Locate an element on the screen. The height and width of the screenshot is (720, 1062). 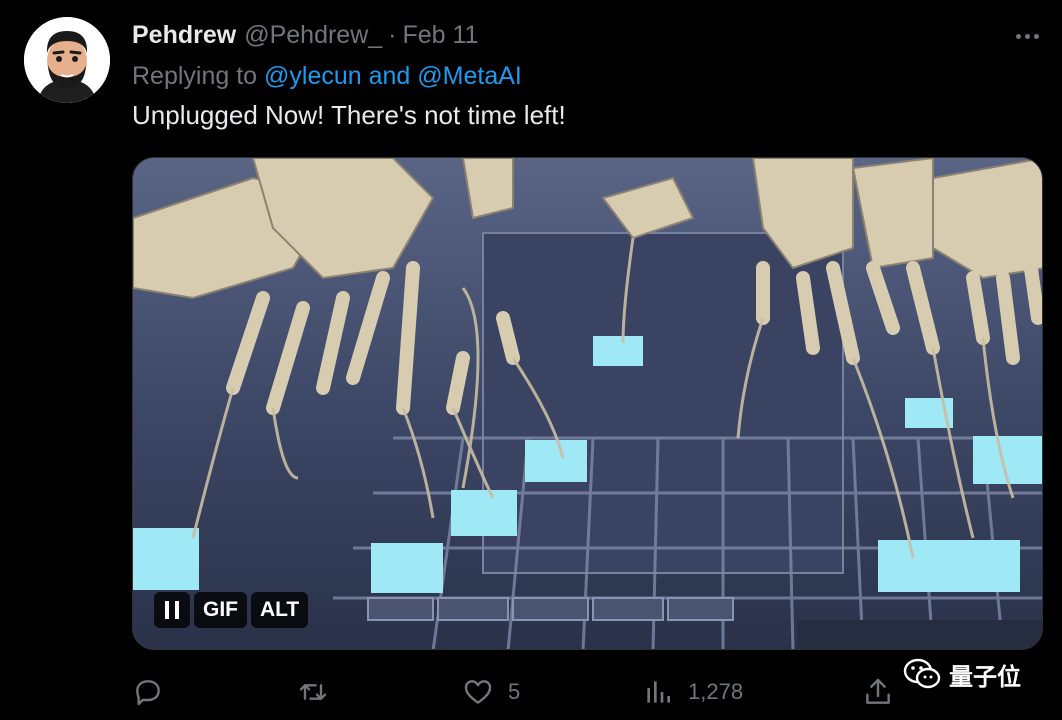
retweet-icon is located at coordinates (313, 692).